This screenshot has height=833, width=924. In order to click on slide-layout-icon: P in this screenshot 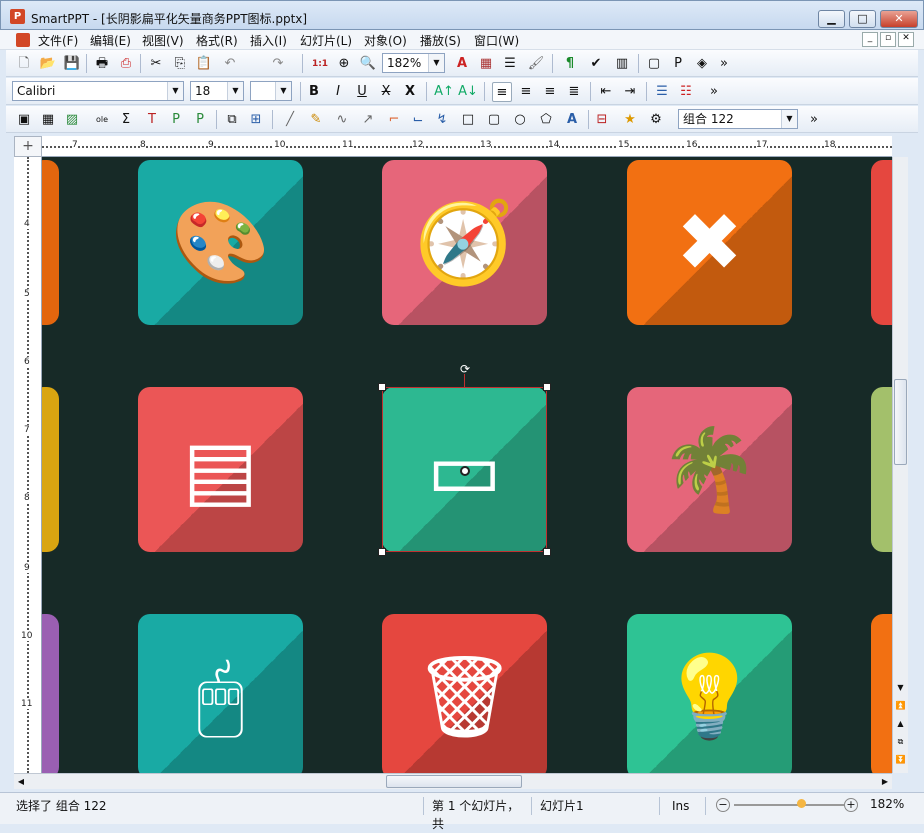, I will do `click(678, 64)`.